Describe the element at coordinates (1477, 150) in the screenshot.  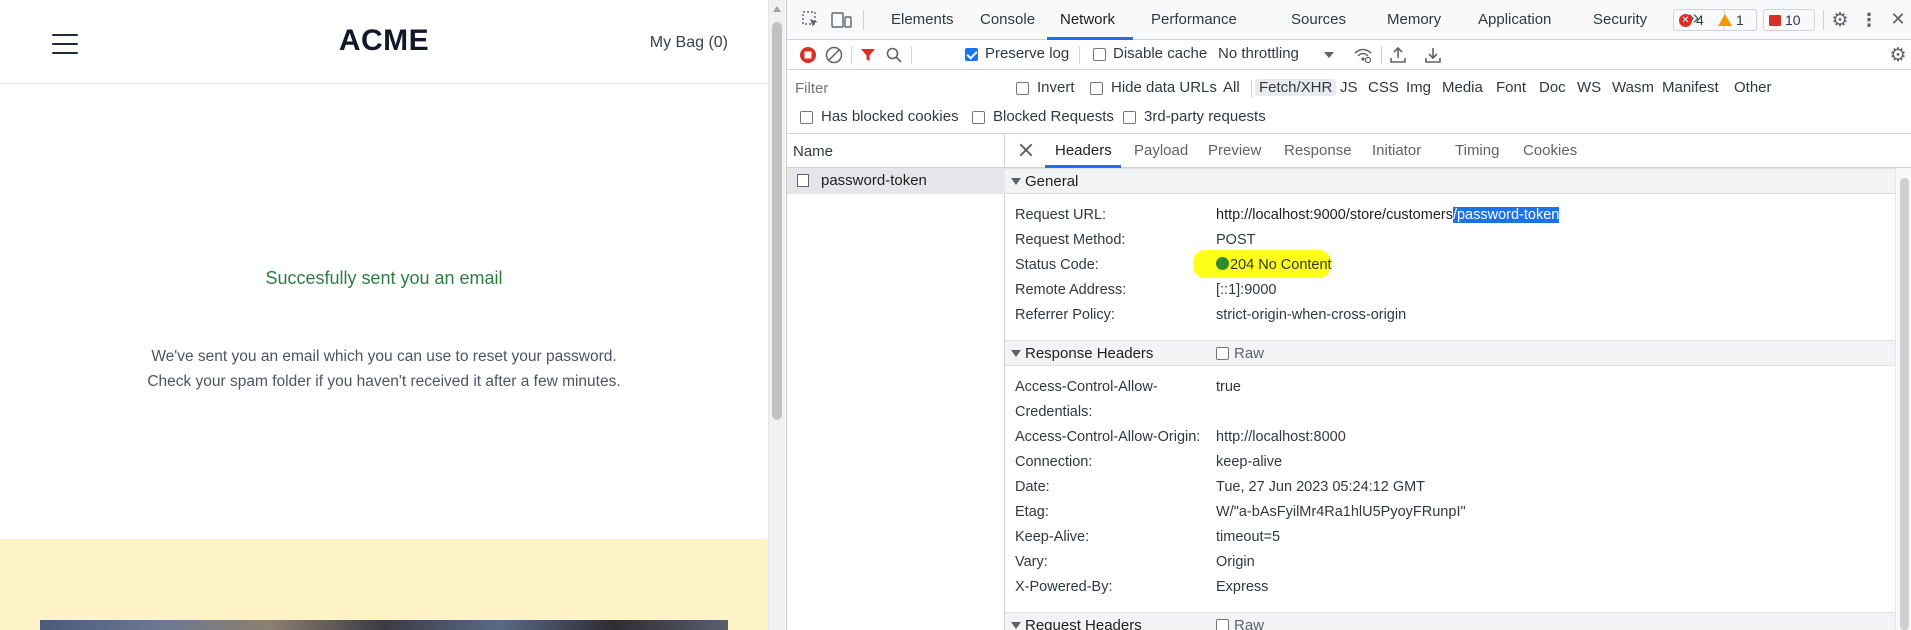
I see `tab-timing: Timing` at that location.